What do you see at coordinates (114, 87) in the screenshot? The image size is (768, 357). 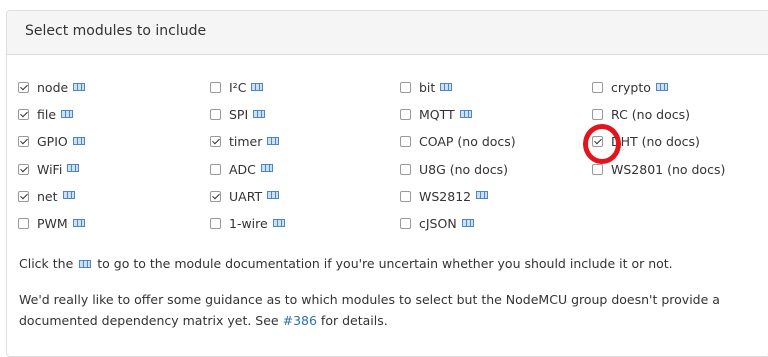 I see `module-option: node` at bounding box center [114, 87].